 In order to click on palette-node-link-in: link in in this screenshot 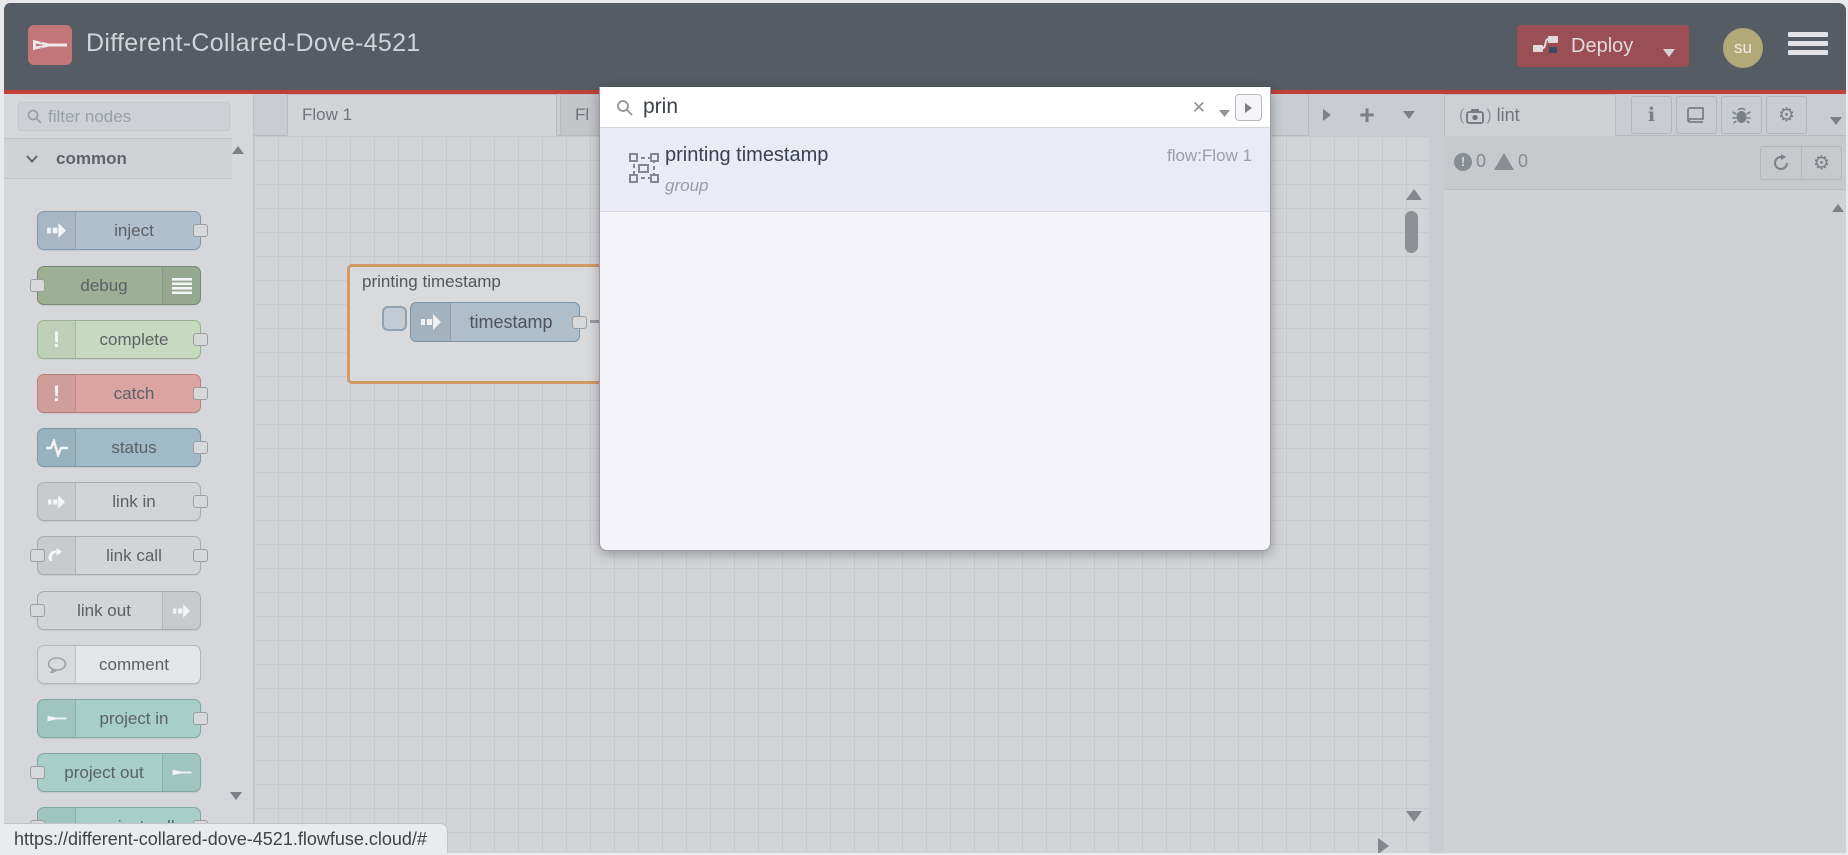, I will do `click(122, 501)`.